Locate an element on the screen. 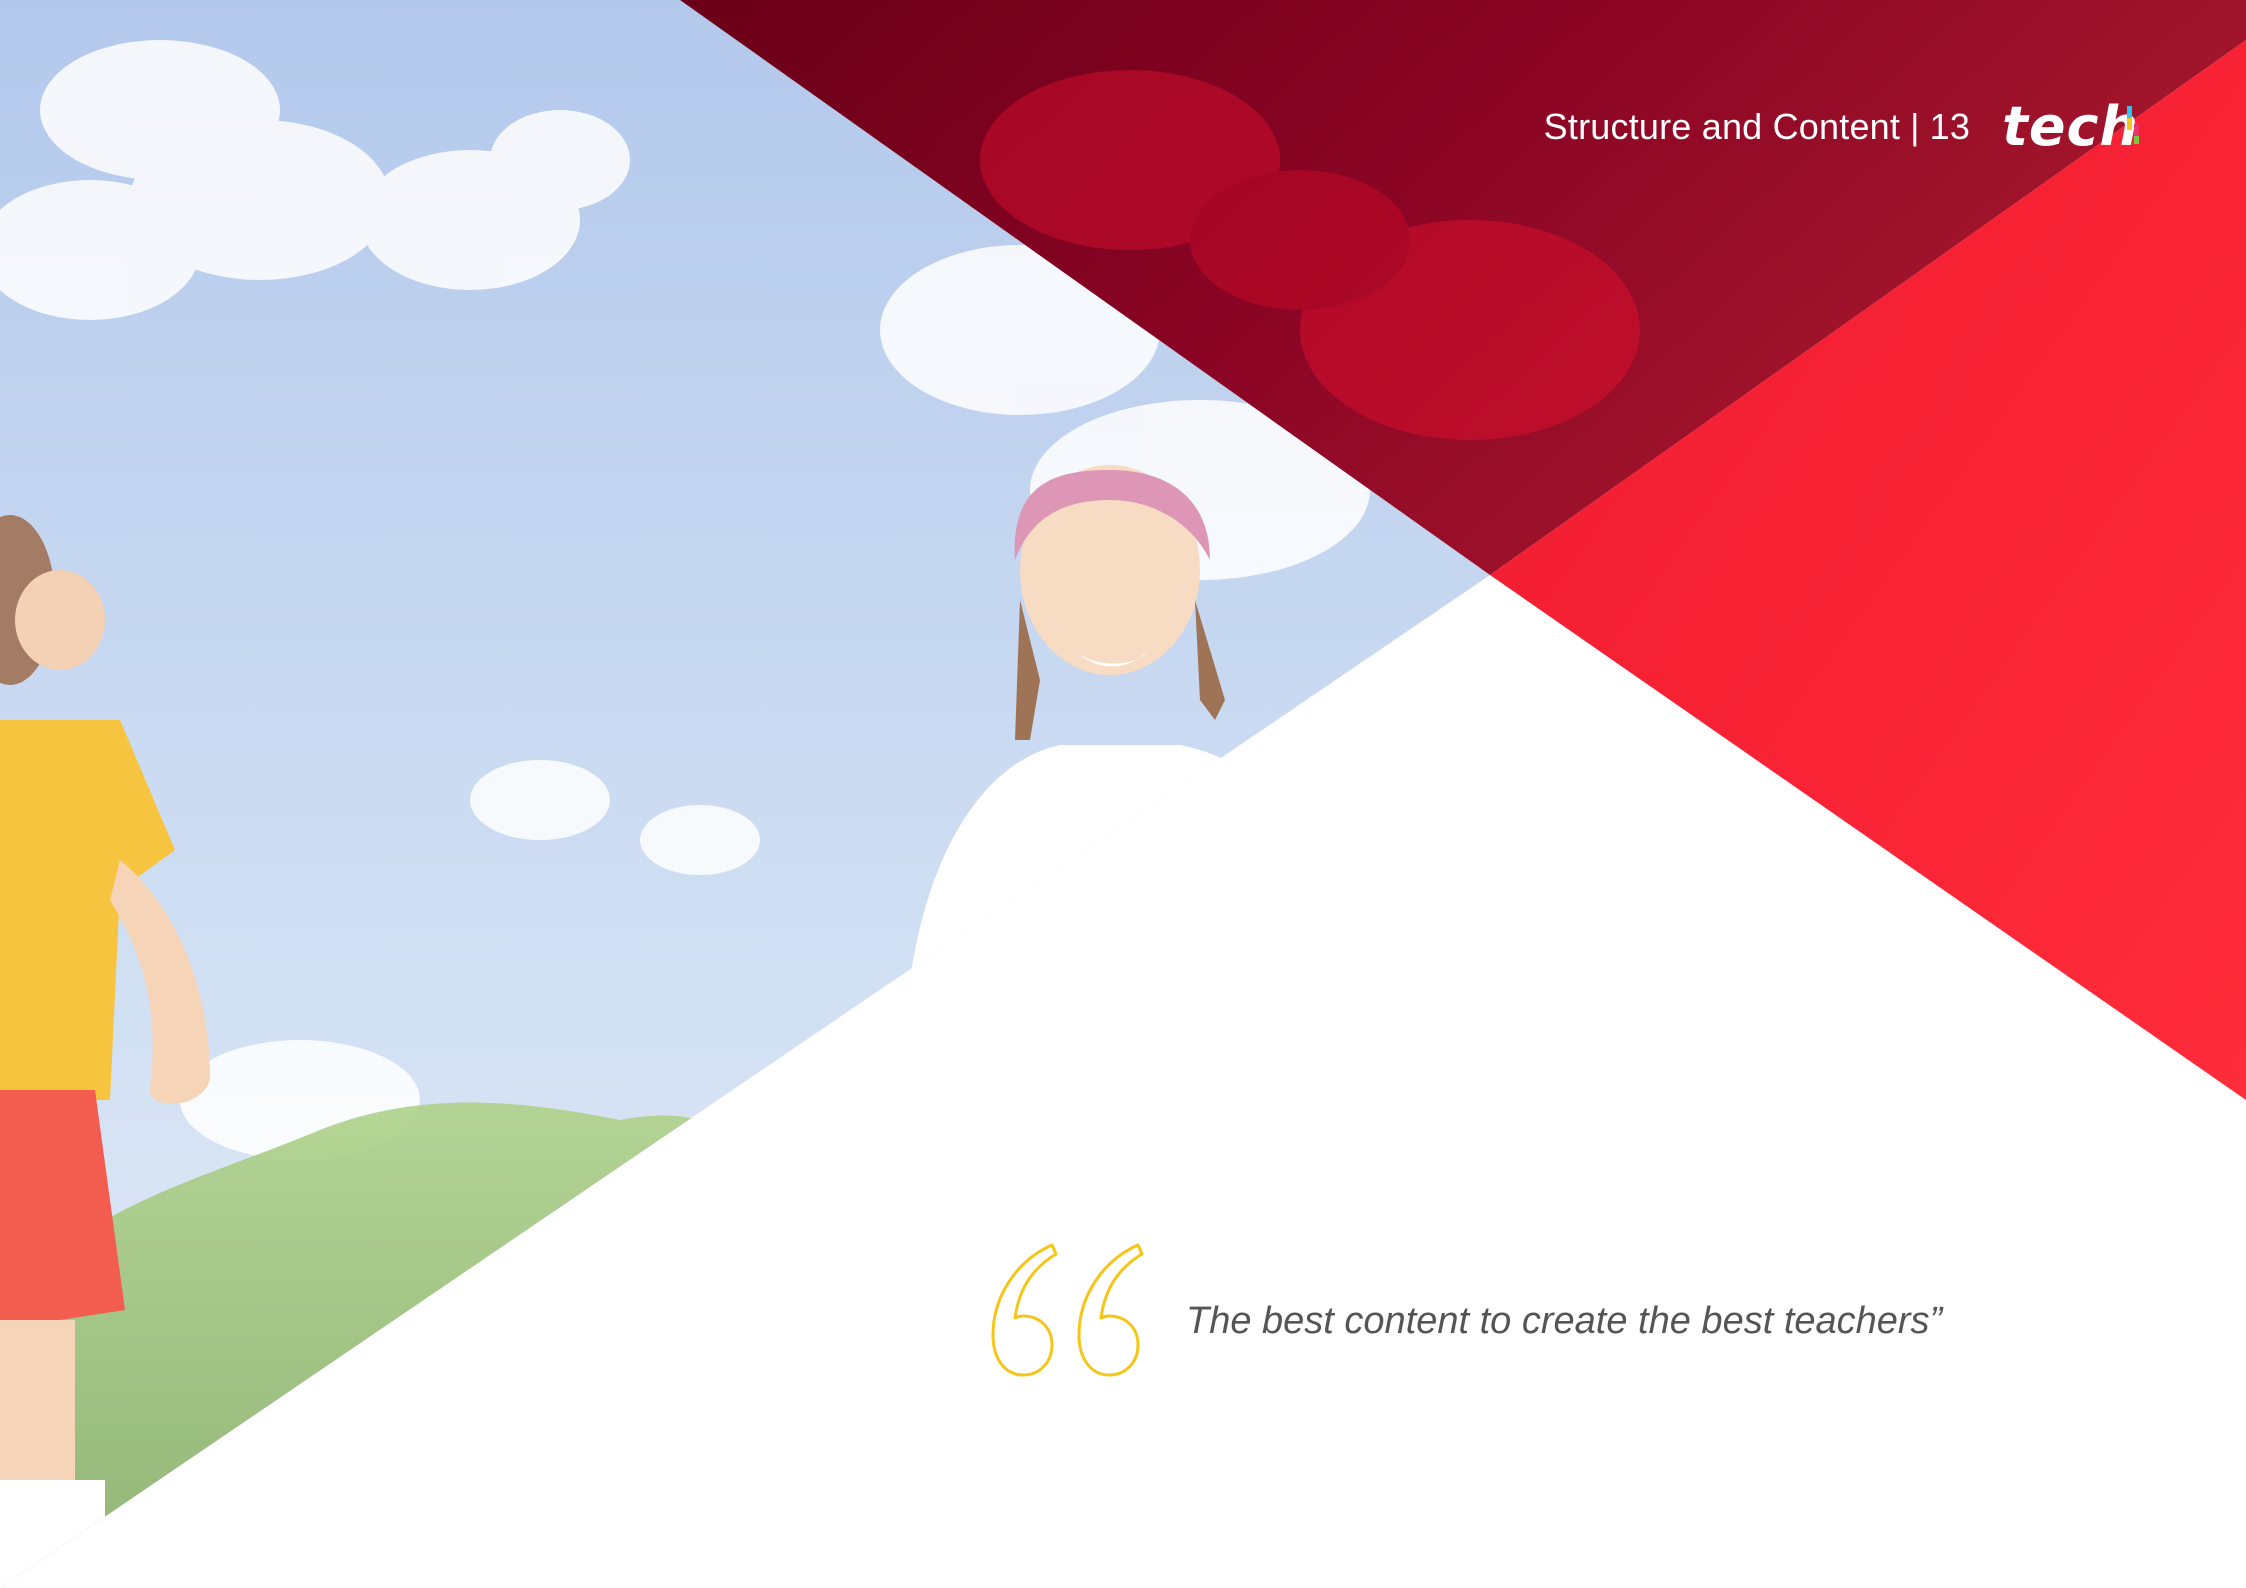 The width and height of the screenshot is (2246, 1588). logo-color-accent-icon is located at coordinates (2133, 125).